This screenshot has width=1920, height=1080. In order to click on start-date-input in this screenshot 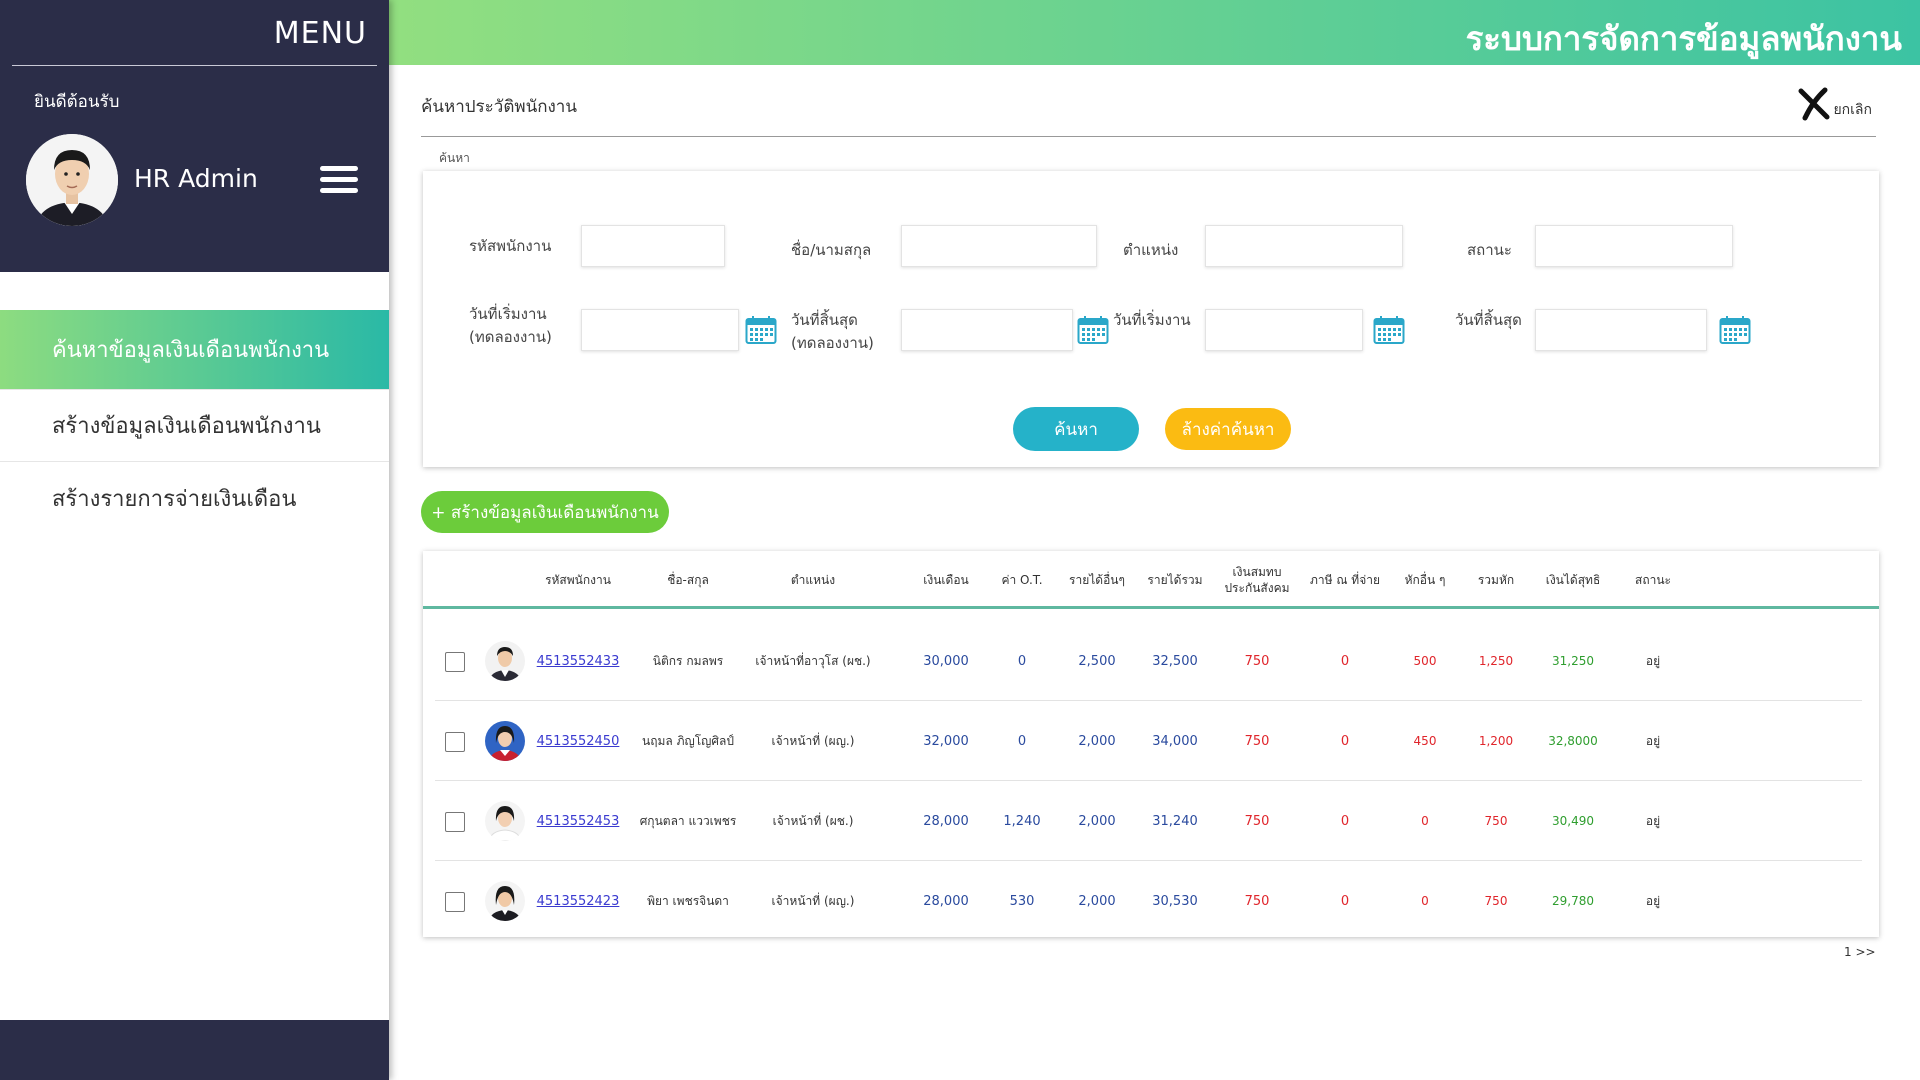, I will do `click(1284, 330)`.